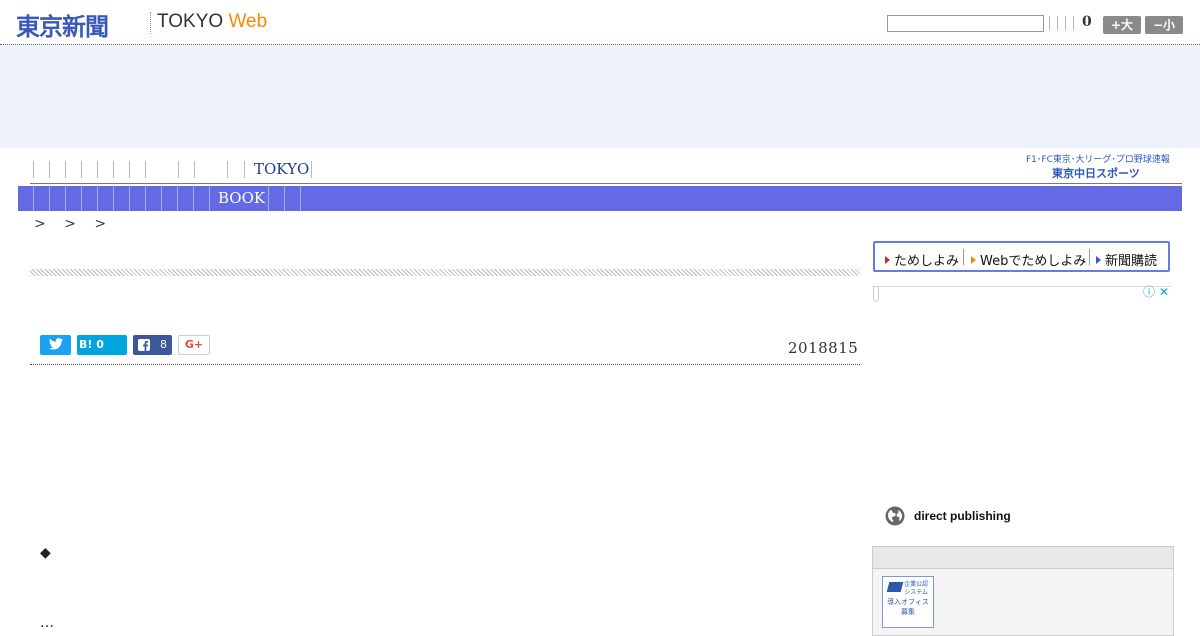  I want to click on logo-web-text: Web, so click(248, 21).